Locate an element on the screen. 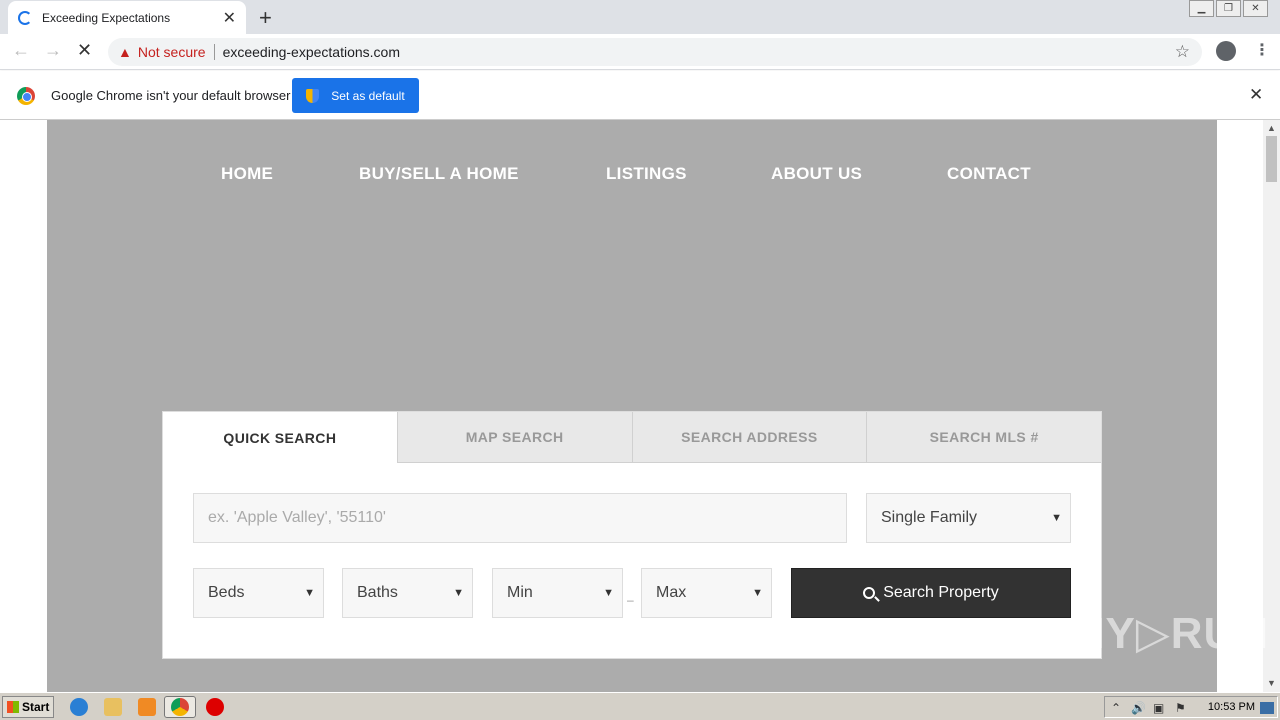  browser-tab: Exceeding Expectations ✕ is located at coordinates (127, 17).